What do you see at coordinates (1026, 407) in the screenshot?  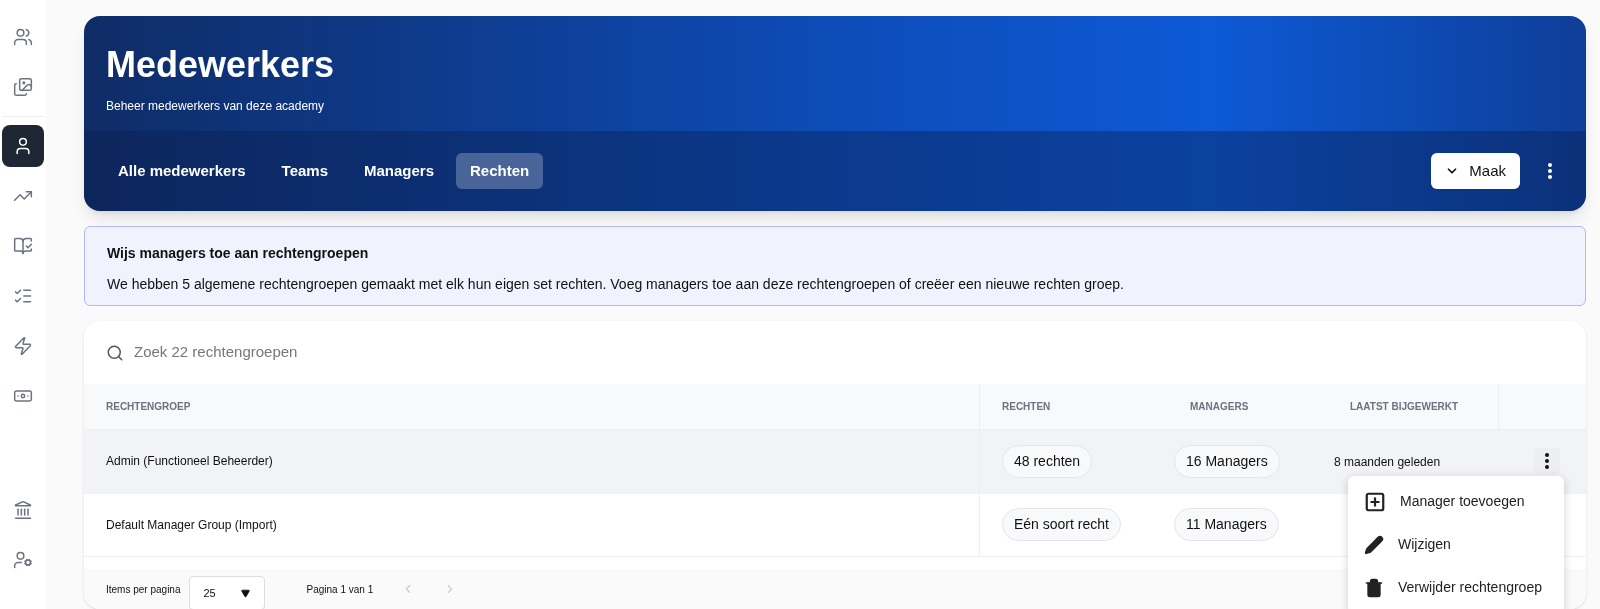 I see `column-header: RECHTEN` at bounding box center [1026, 407].